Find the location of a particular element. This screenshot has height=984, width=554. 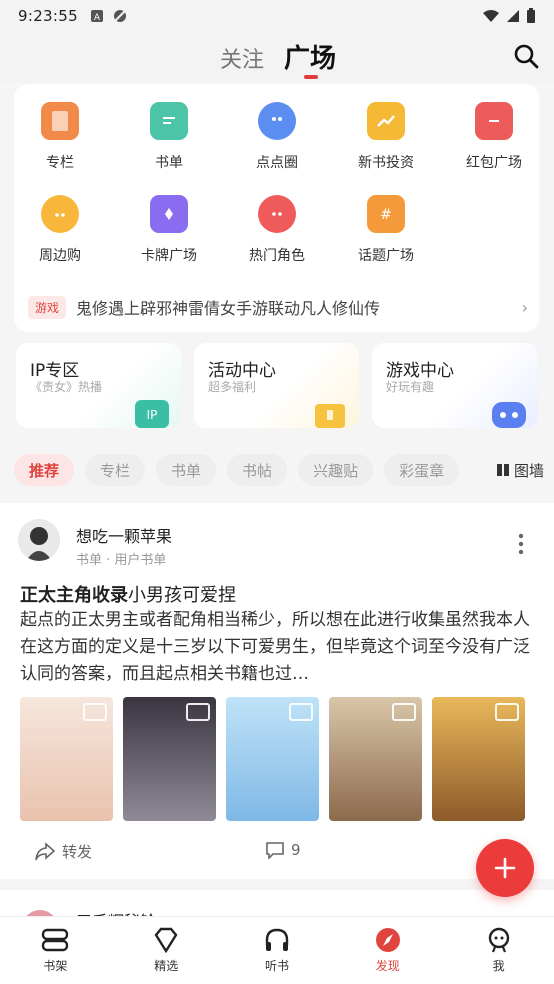

avatar is located at coordinates (39, 540).